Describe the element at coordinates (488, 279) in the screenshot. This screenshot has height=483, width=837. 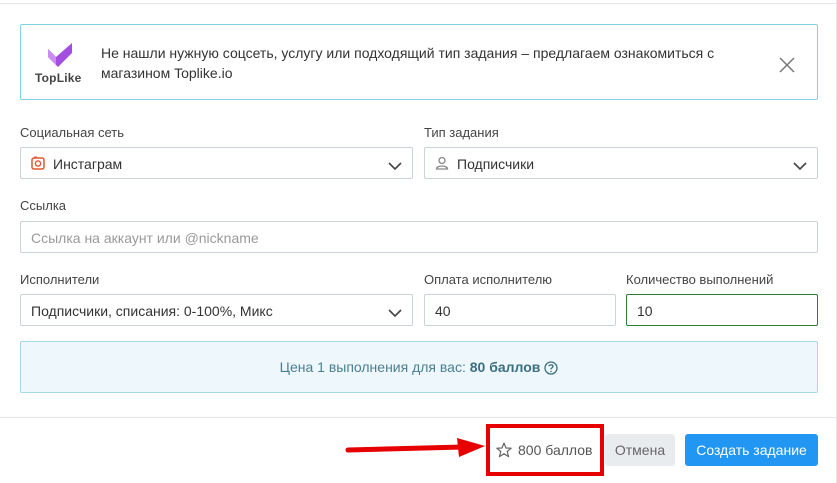
I see `payment-label: Оплата исполнителю` at that location.